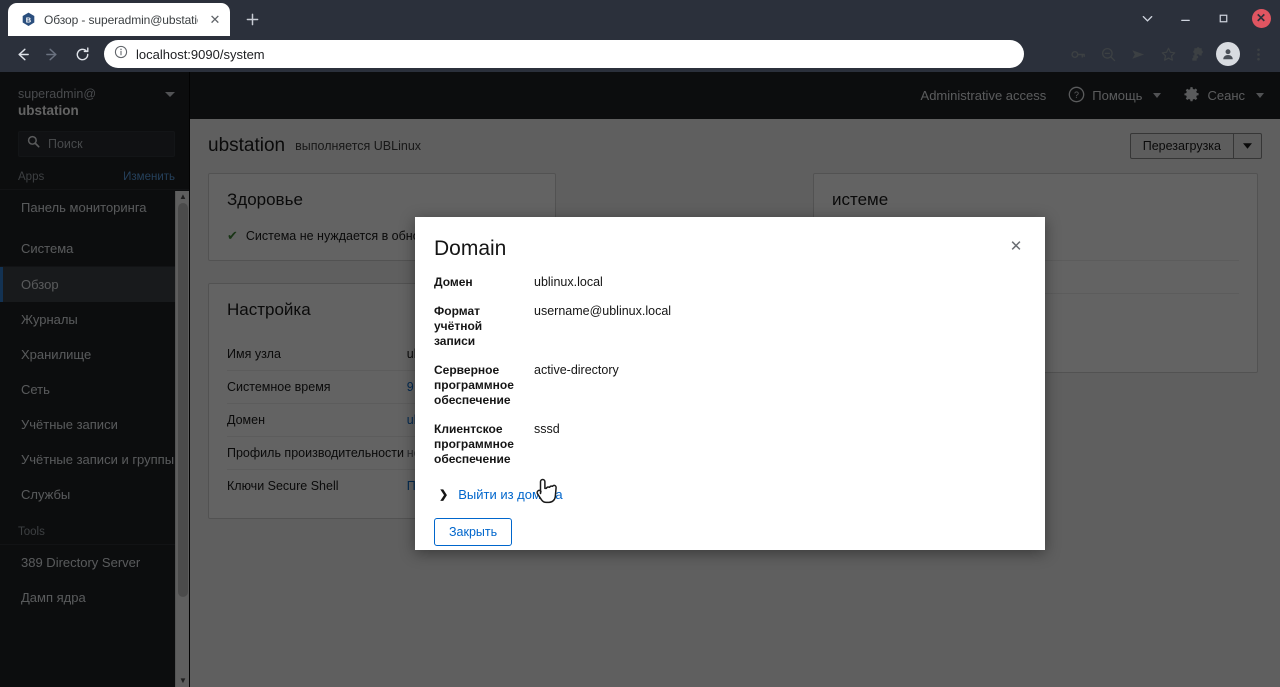 Image resolution: width=1280 pixels, height=687 pixels. Describe the element at coordinates (1138, 54) in the screenshot. I see `send-icon` at that location.